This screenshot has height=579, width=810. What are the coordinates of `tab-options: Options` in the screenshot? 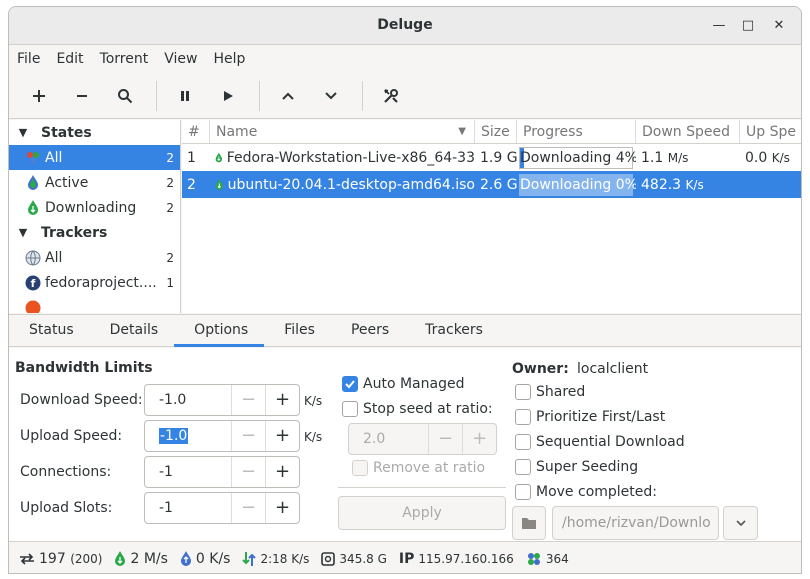 It's located at (219, 330).